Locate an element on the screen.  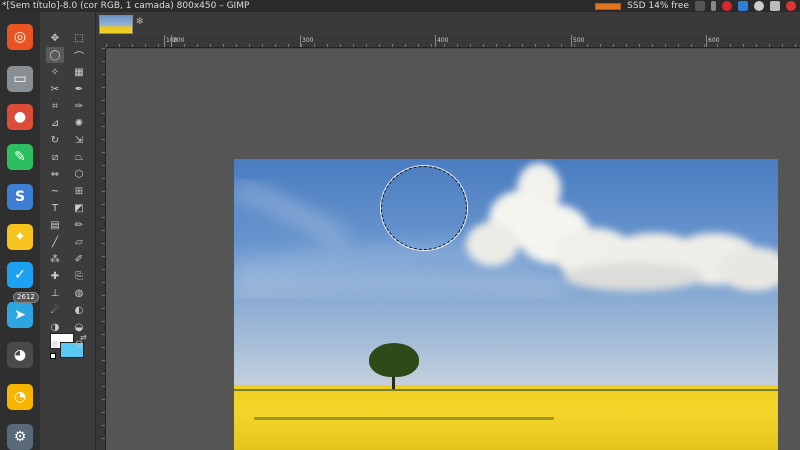
tree-crown is located at coordinates (394, 360).